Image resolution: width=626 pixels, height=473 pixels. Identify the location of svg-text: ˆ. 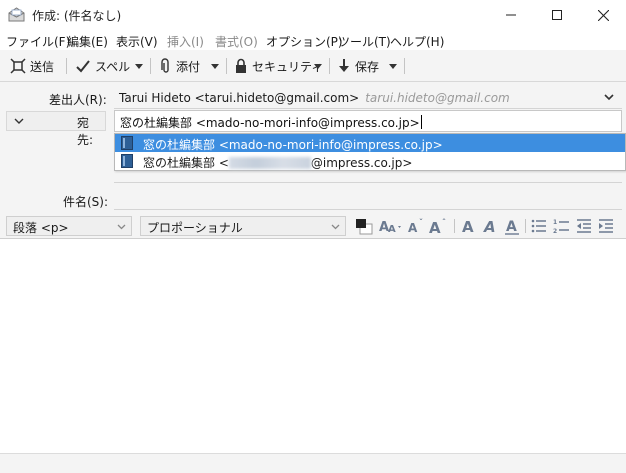
(444, 222).